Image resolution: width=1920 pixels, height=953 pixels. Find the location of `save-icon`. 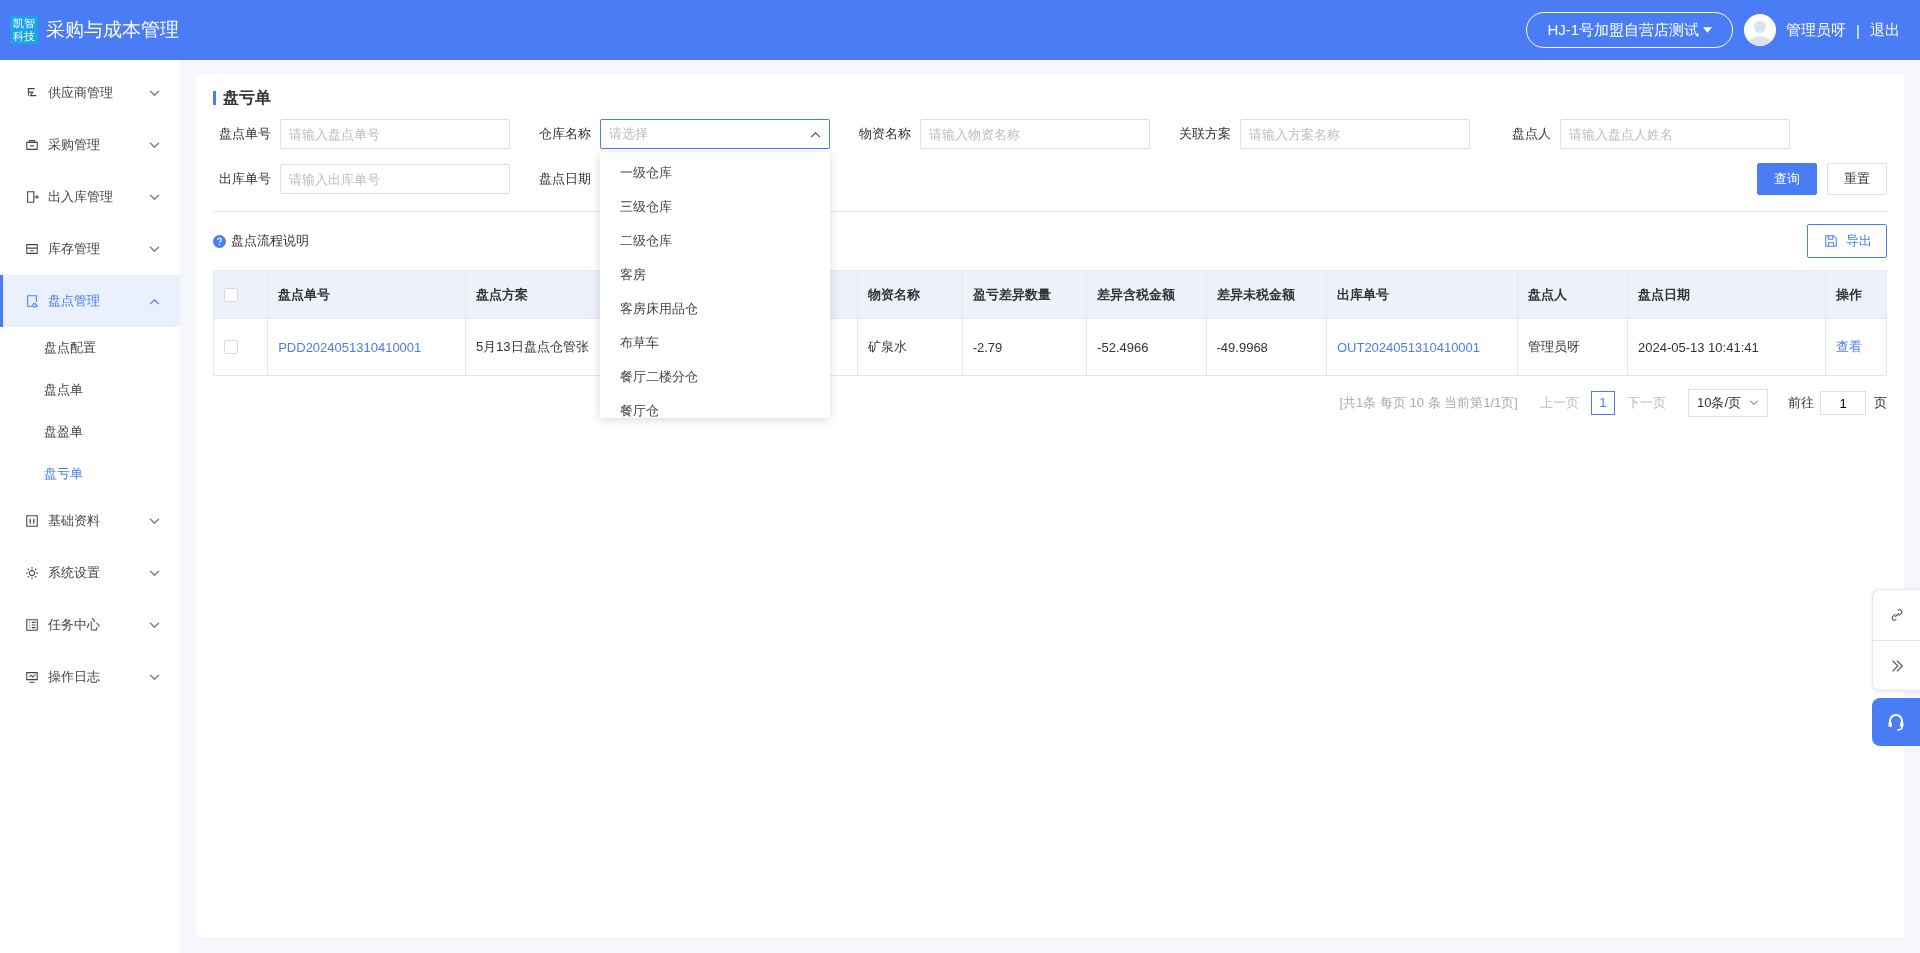

save-icon is located at coordinates (1831, 241).